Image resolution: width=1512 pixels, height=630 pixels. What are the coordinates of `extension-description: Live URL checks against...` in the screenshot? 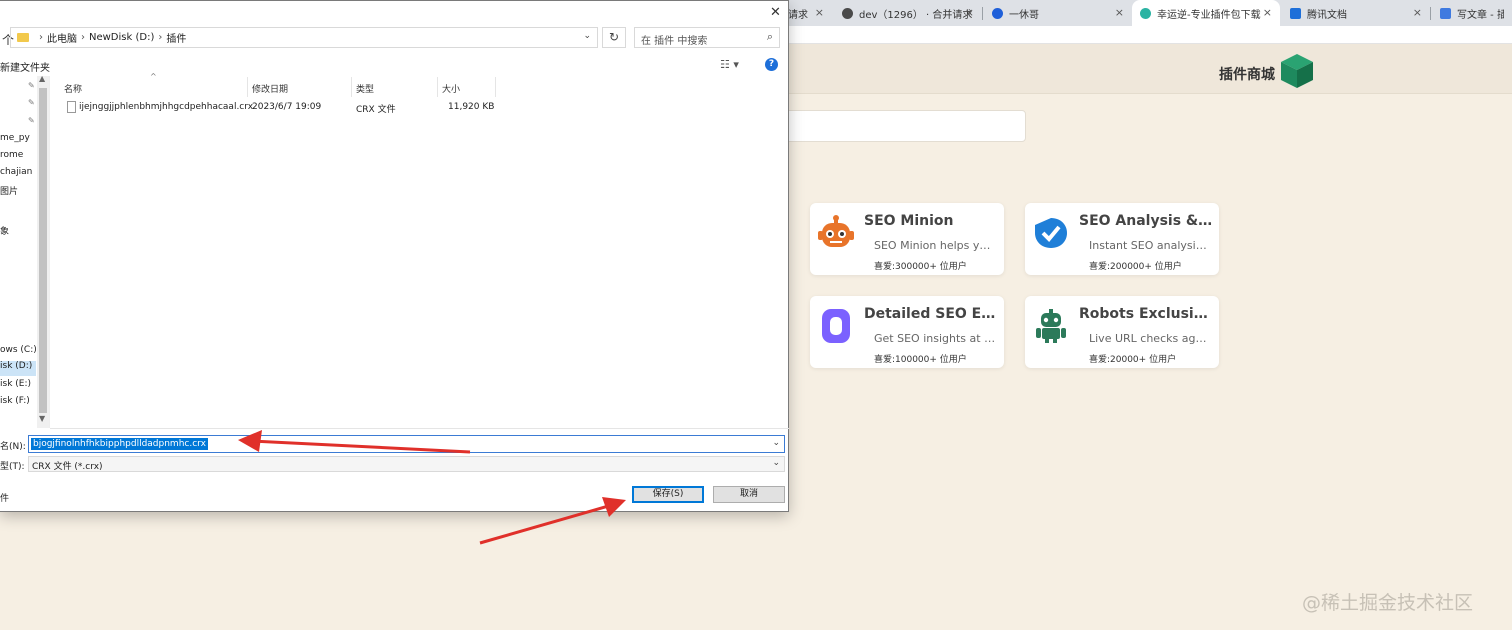 It's located at (1150, 338).